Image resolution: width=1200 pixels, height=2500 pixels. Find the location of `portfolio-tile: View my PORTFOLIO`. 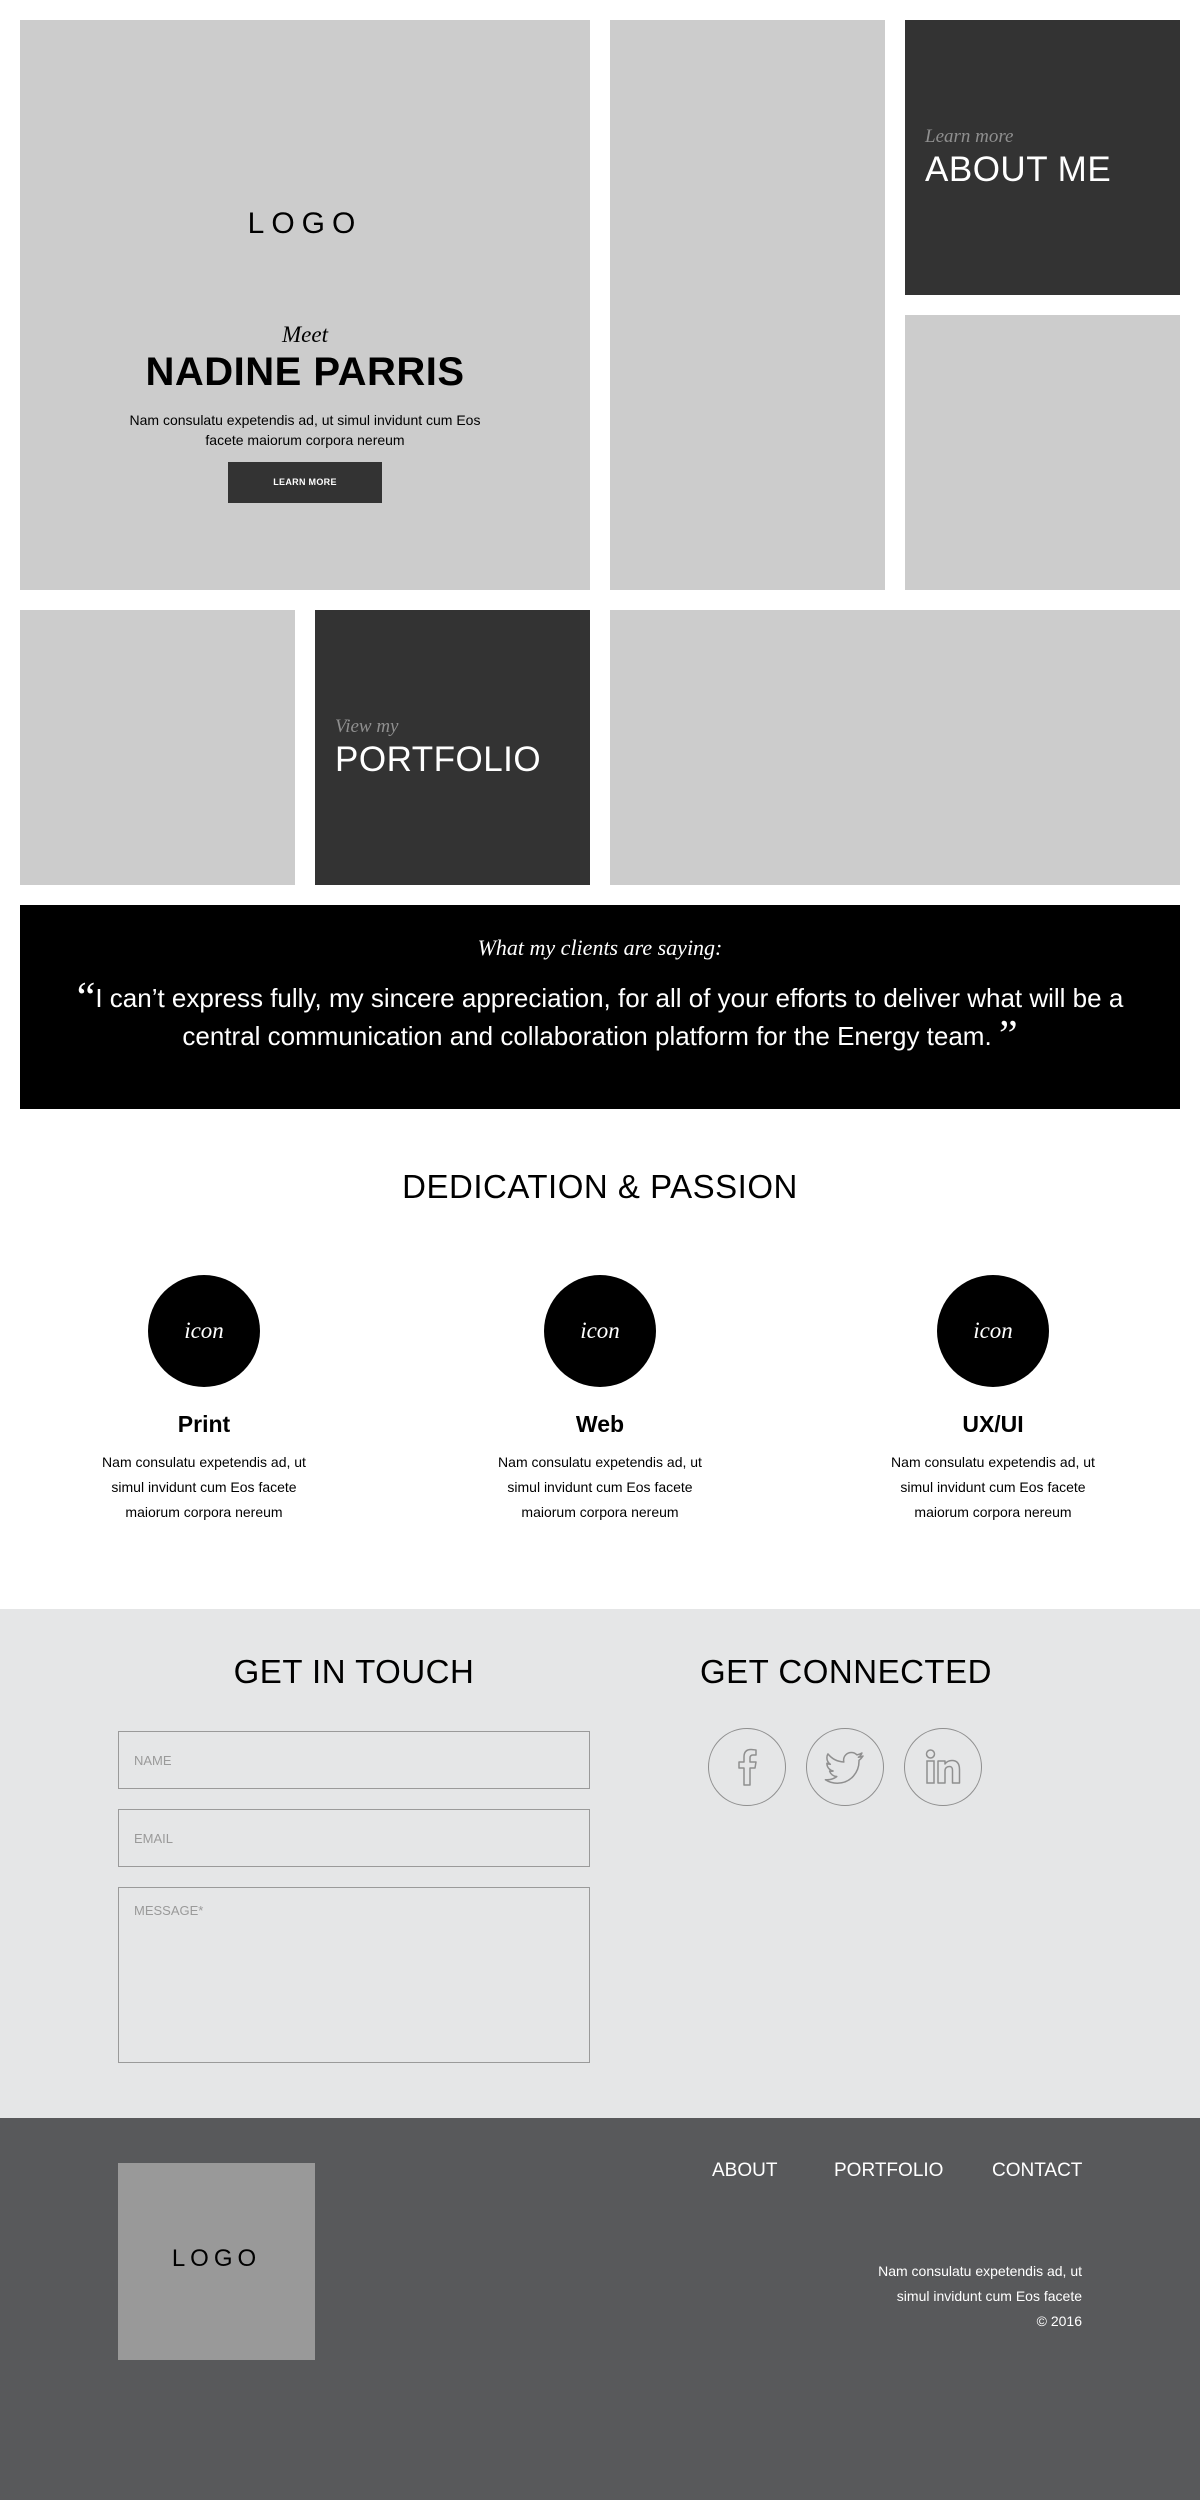

portfolio-tile: View my PORTFOLIO is located at coordinates (452, 747).